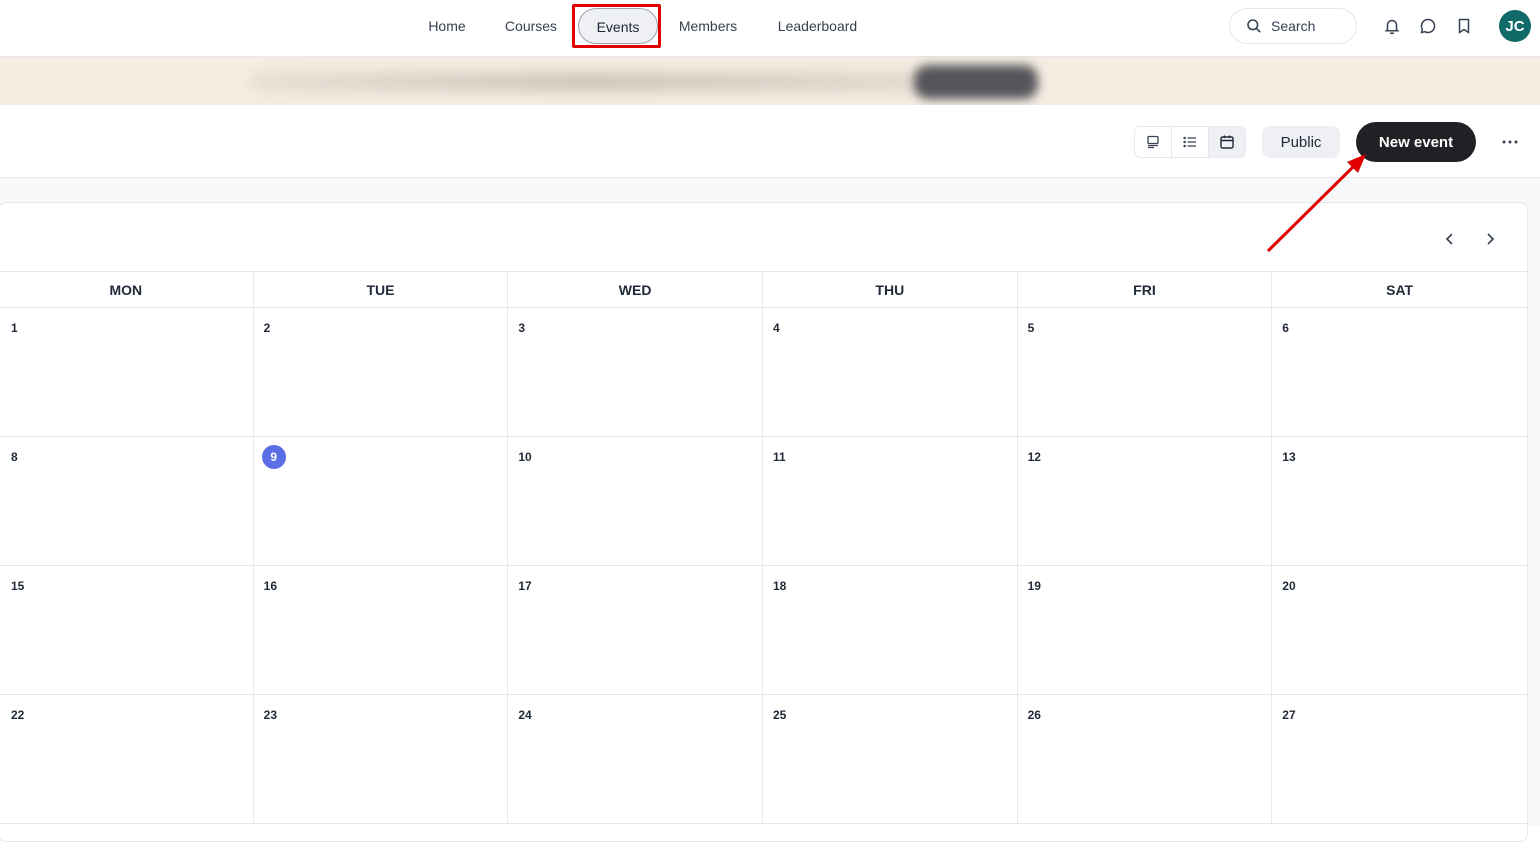 Image resolution: width=1540 pixels, height=842 pixels. Describe the element at coordinates (635, 759) in the screenshot. I see `day-cell: 24` at that location.